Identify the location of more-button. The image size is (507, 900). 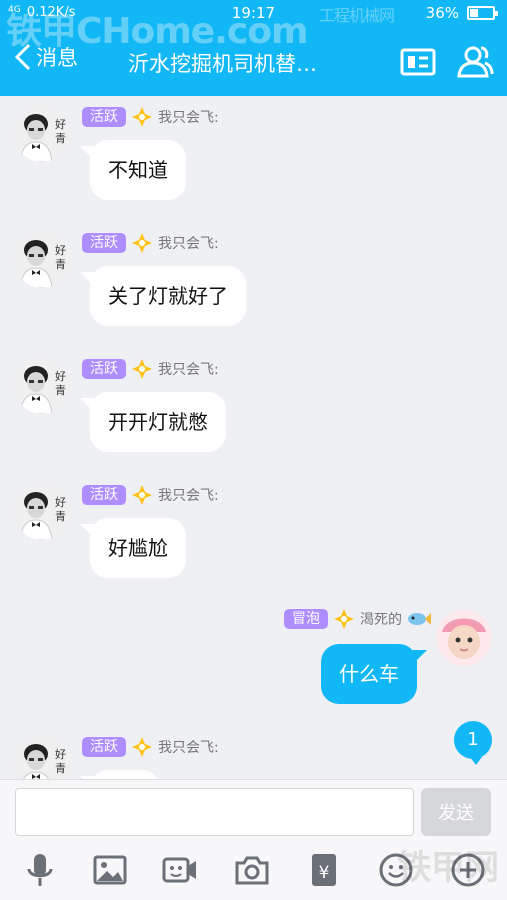
(468, 870).